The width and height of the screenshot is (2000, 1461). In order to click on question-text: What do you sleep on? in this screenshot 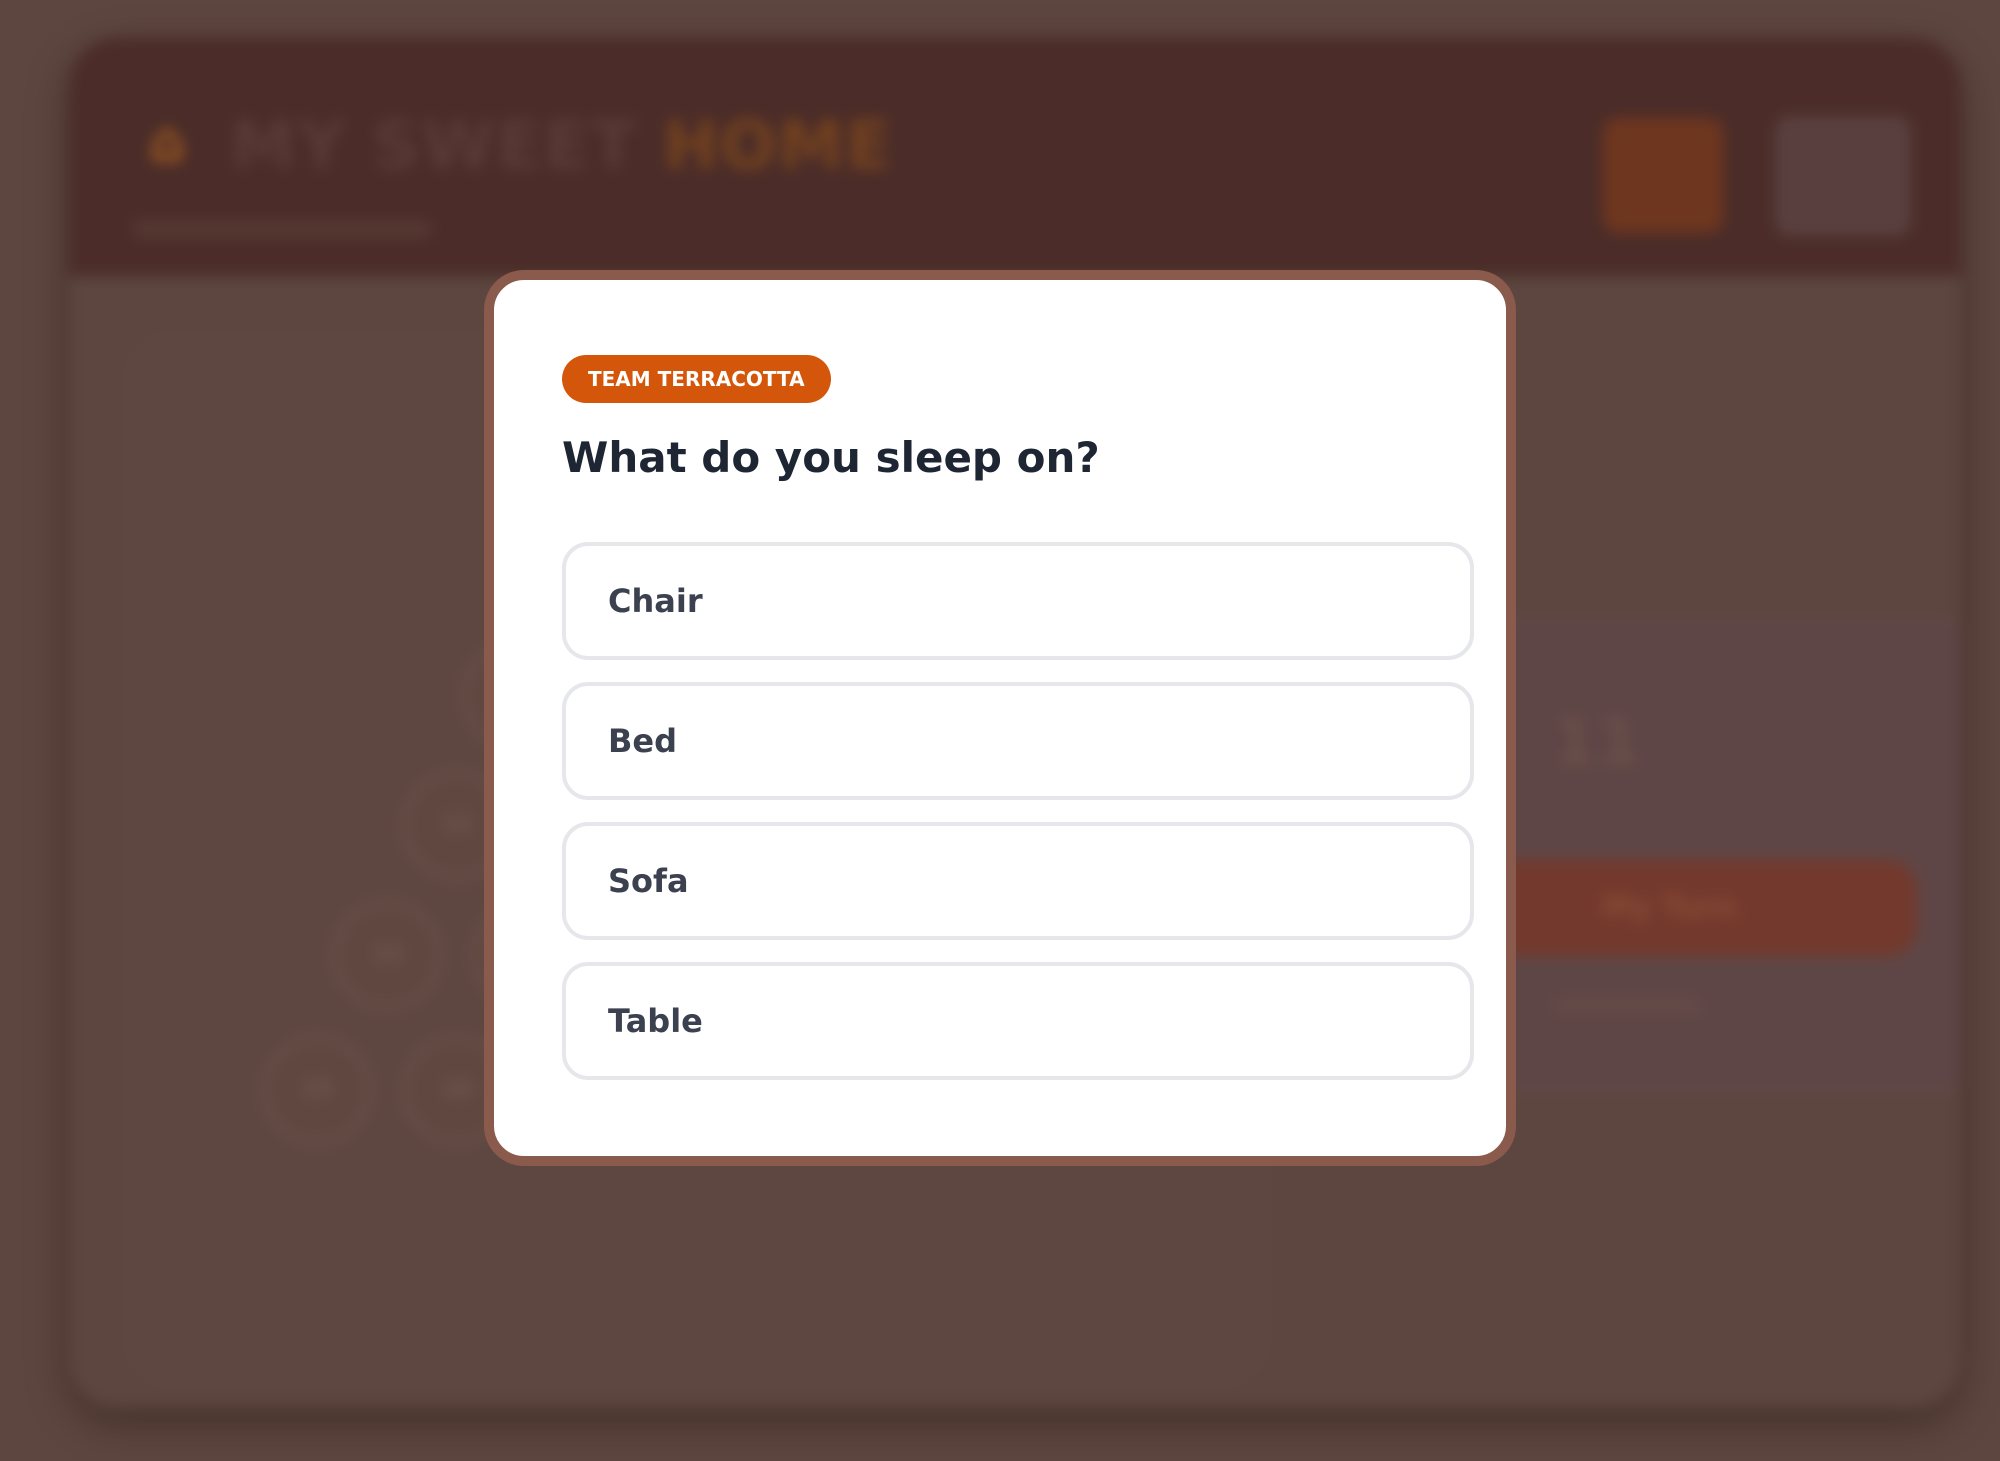, I will do `click(831, 457)`.